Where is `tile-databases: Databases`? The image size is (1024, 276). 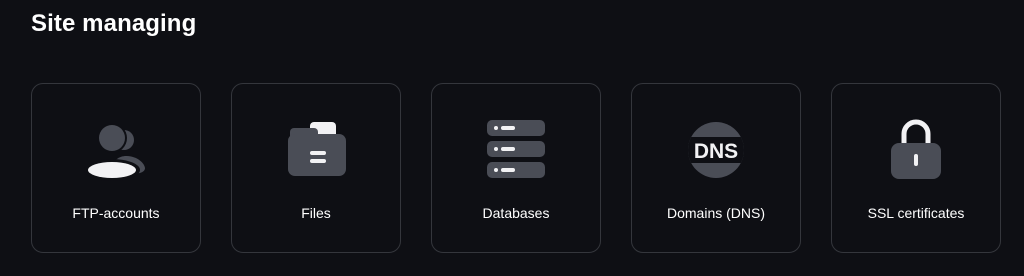
tile-databases: Databases is located at coordinates (516, 168).